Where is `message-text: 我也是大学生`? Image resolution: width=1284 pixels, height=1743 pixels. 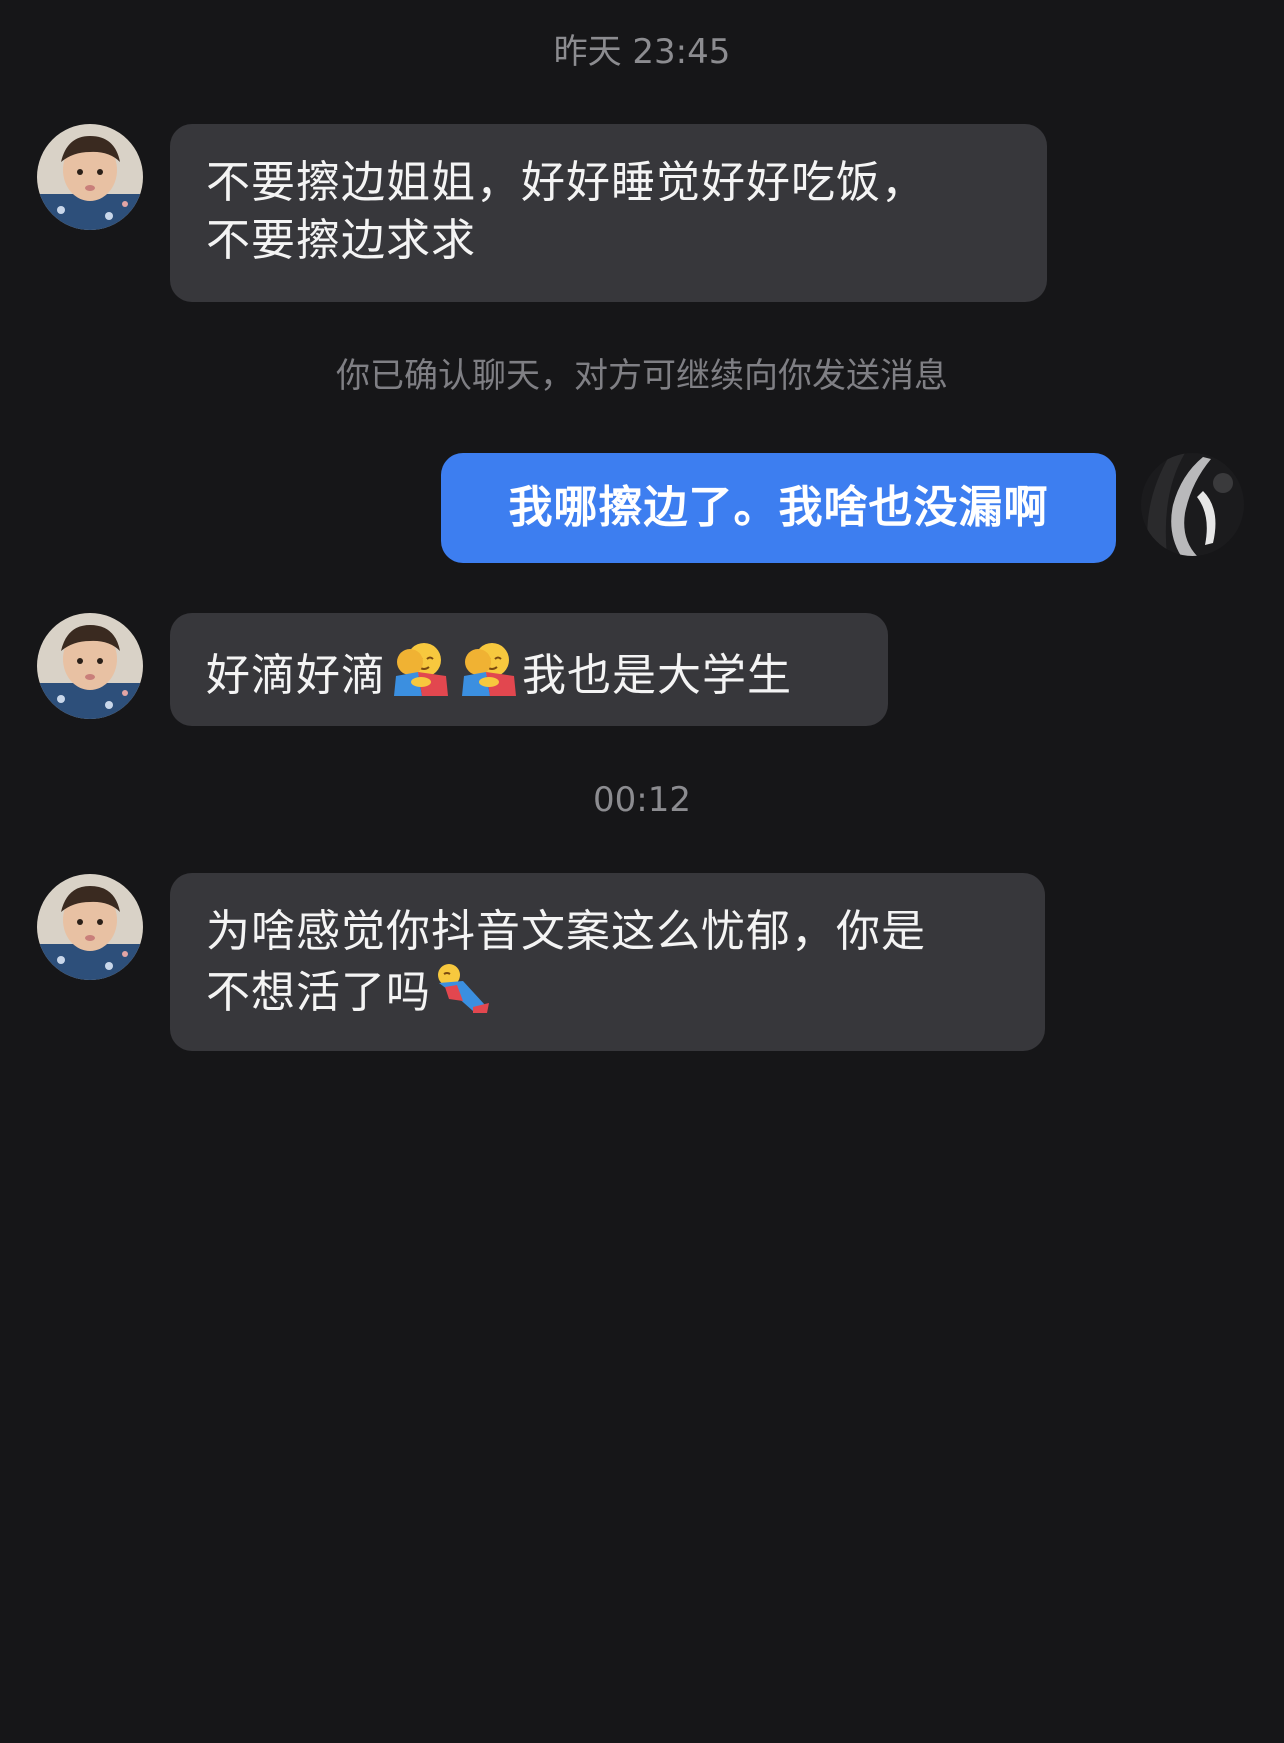
message-text: 我也是大学生 is located at coordinates (657, 675).